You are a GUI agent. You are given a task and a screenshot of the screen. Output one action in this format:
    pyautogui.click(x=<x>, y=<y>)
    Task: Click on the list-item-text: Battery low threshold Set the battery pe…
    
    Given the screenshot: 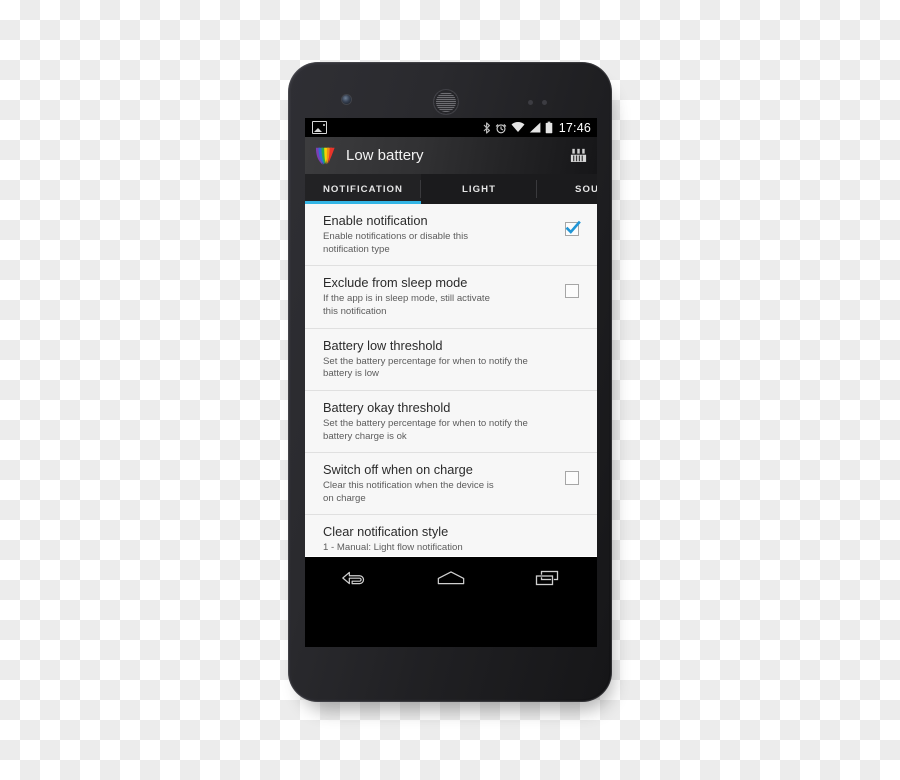 What is the action you would take?
    pyautogui.click(x=455, y=359)
    